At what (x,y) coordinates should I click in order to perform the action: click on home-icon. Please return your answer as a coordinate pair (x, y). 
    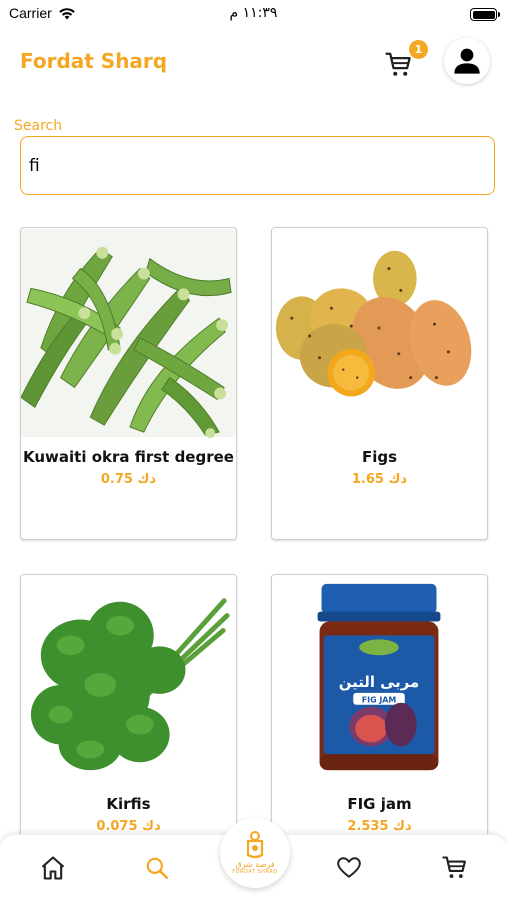
    Looking at the image, I should click on (53, 868).